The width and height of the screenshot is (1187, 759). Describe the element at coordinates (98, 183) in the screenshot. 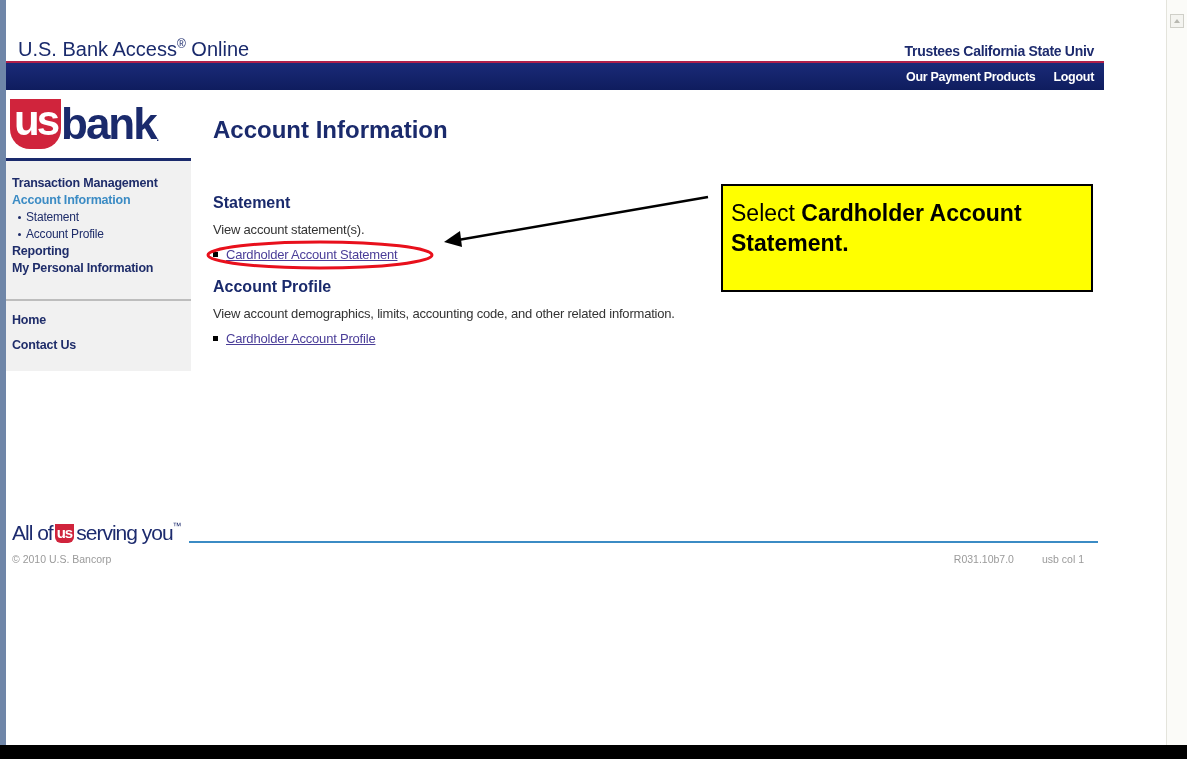

I see `sidebar-item: Transaction Management` at that location.